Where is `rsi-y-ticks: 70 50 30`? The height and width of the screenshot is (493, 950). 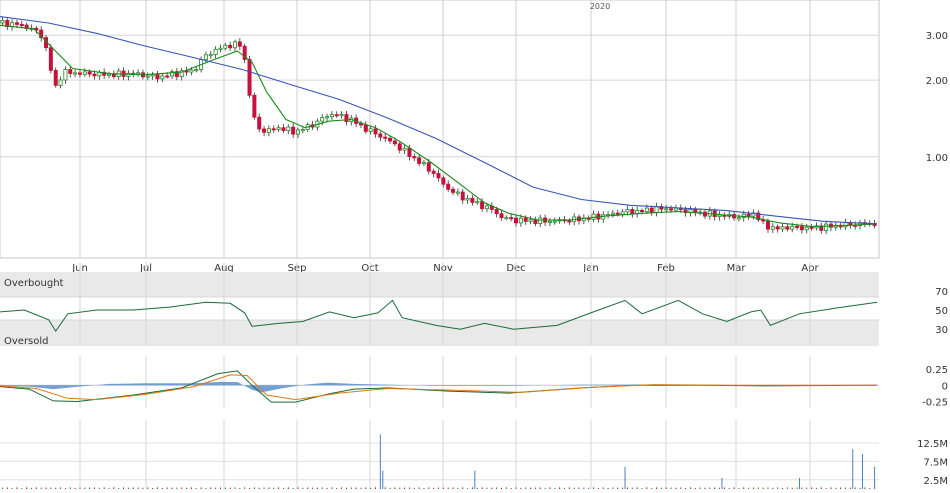
rsi-y-ticks: 70 50 30 is located at coordinates (941, 311).